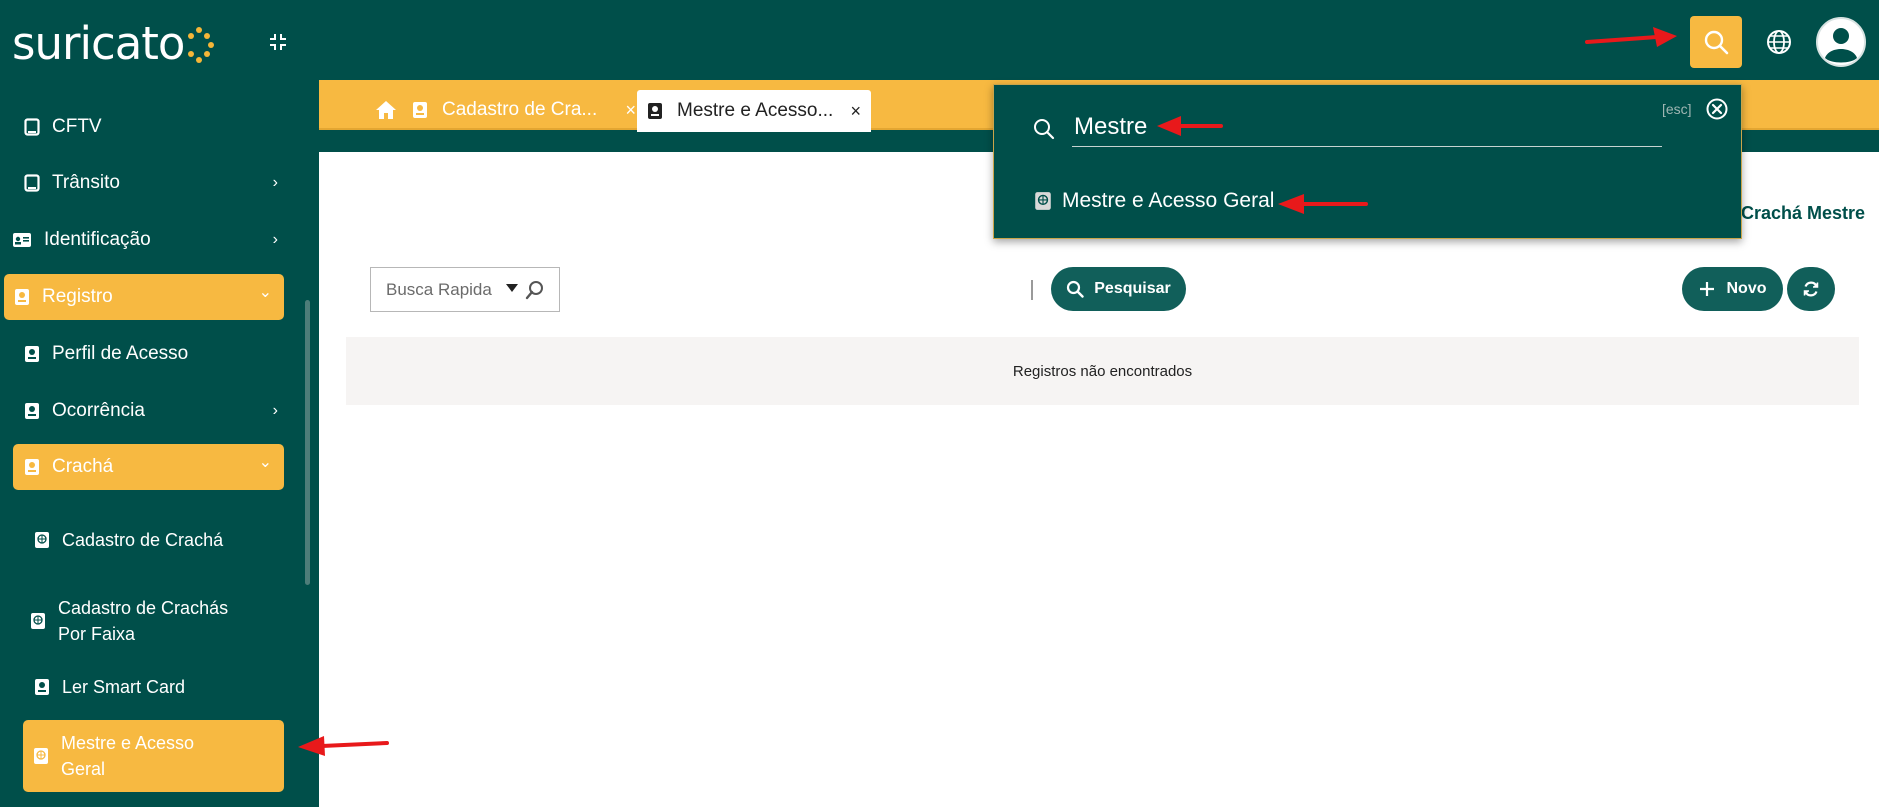 This screenshot has height=807, width=1879. I want to click on sidebar-item-label: Mestre e Acesso Geral, so click(128, 756).